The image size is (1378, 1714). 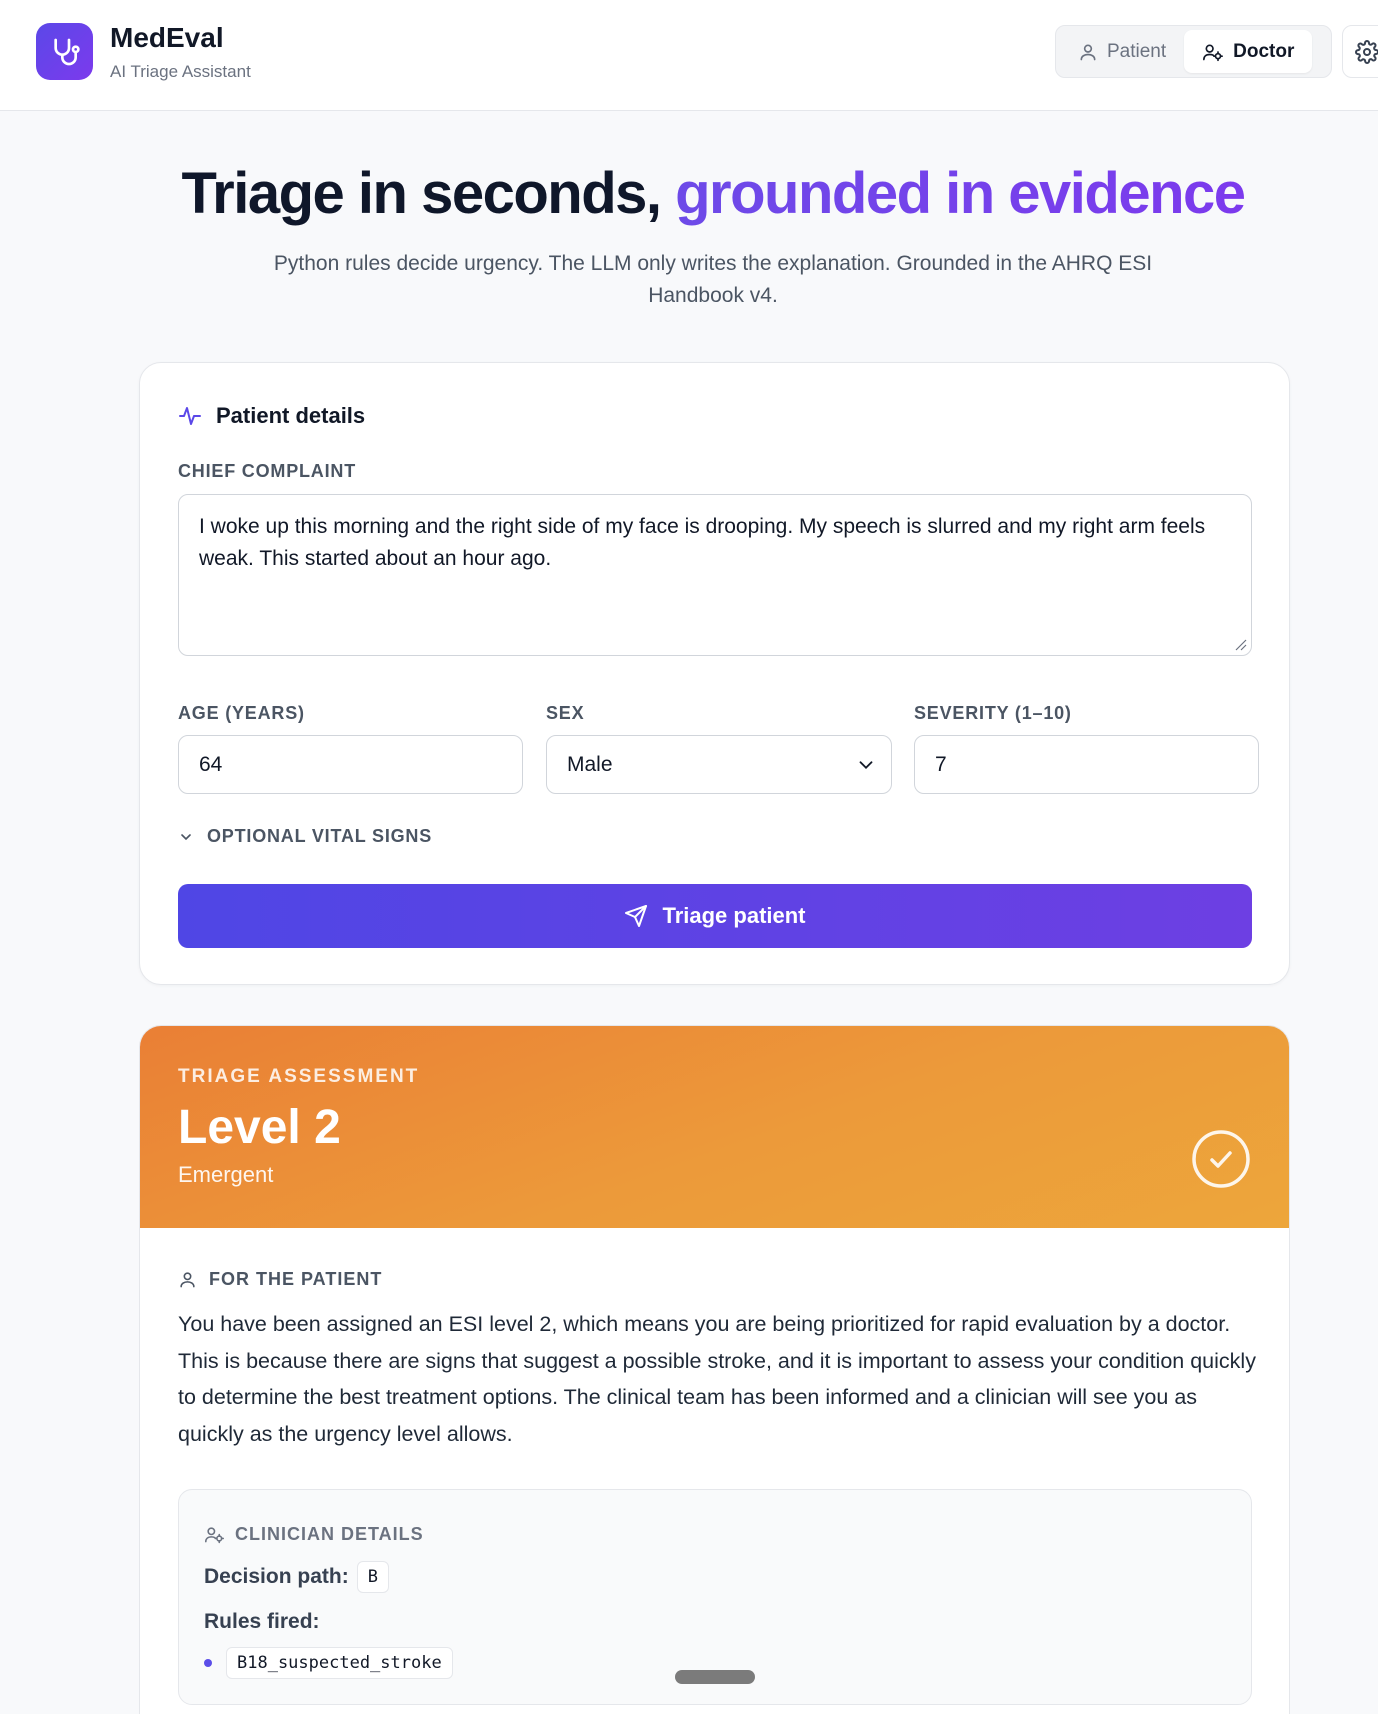 What do you see at coordinates (1366, 51) in the screenshot?
I see `gear-icon` at bounding box center [1366, 51].